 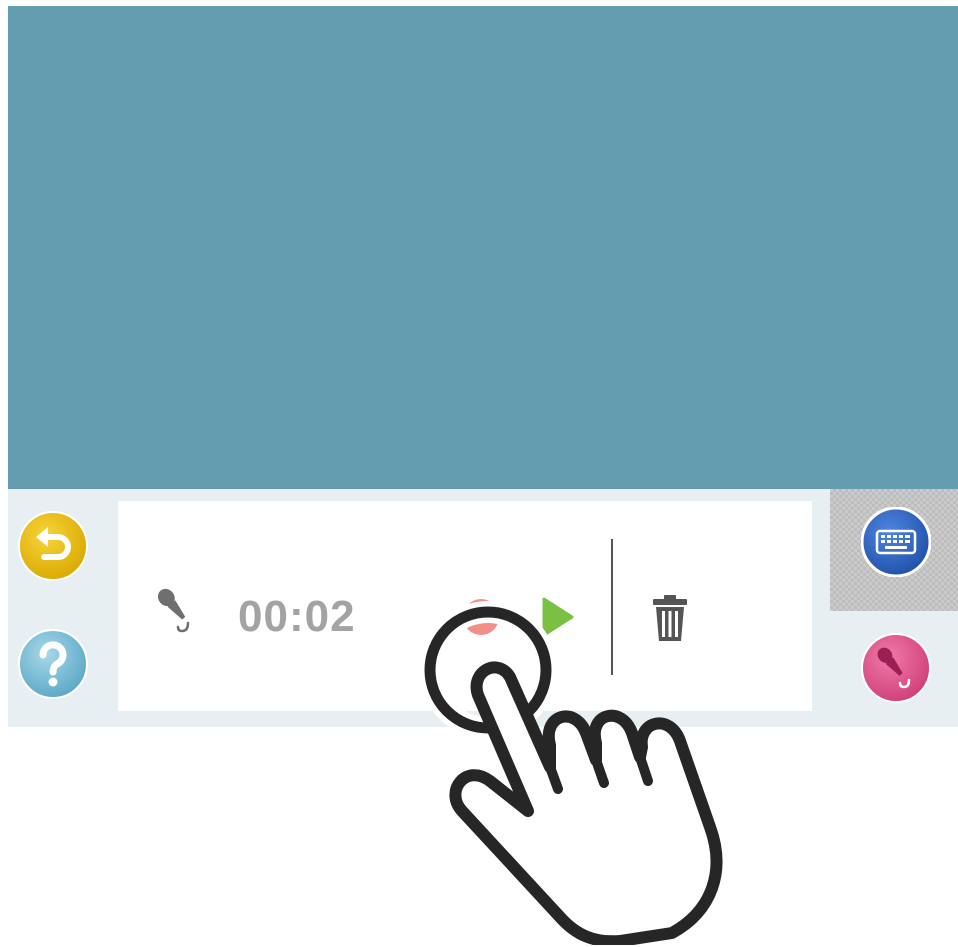 I want to click on back-button, so click(x=53, y=546).